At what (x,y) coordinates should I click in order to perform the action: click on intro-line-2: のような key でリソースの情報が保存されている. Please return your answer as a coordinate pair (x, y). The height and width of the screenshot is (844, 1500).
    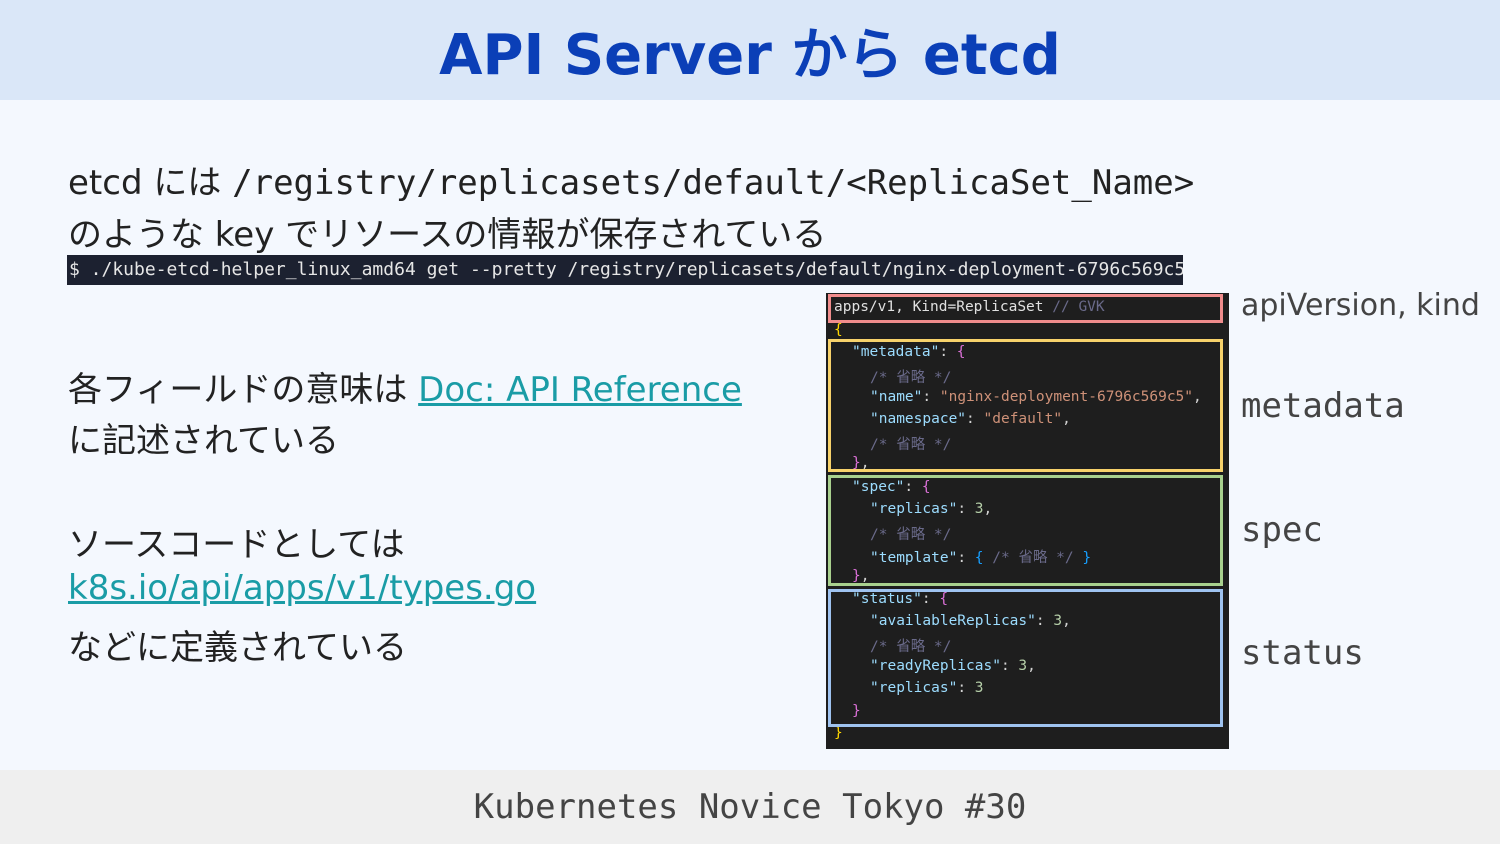
    Looking at the image, I should click on (447, 235).